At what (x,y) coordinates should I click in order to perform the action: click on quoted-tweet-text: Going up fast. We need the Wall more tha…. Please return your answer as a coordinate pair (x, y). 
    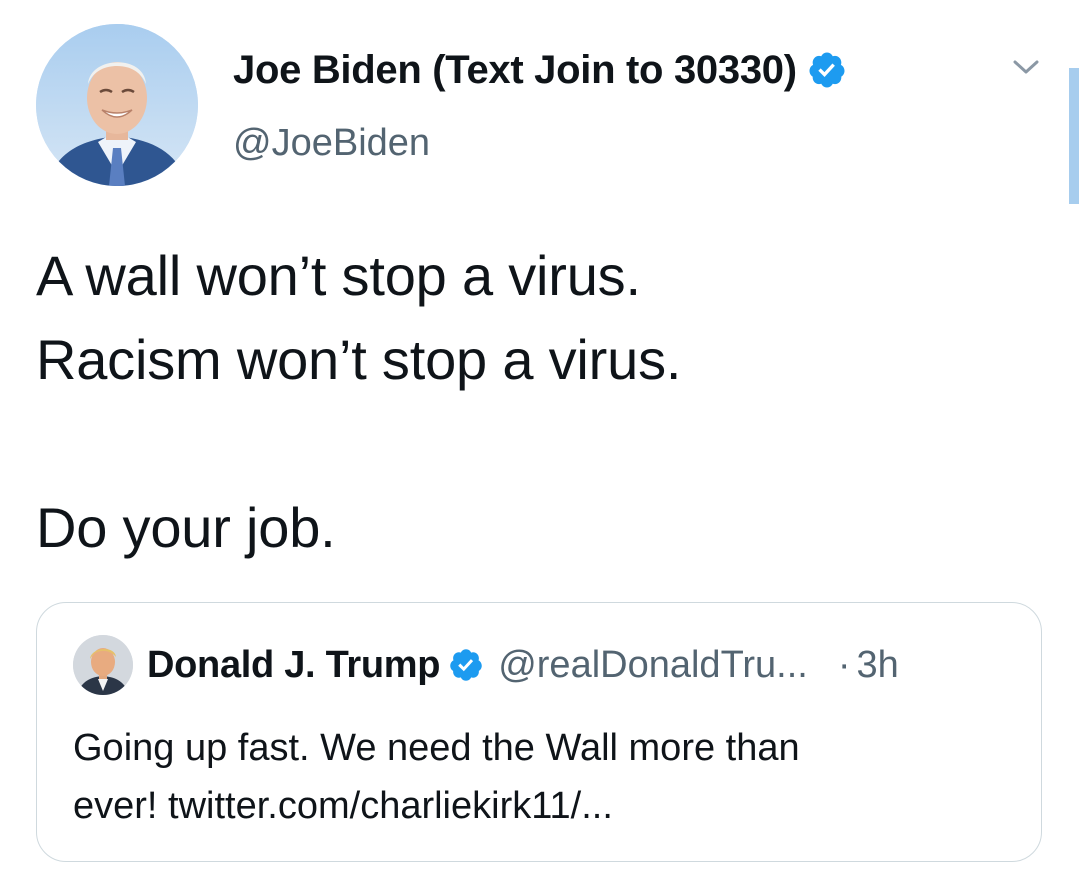
    Looking at the image, I should click on (543, 777).